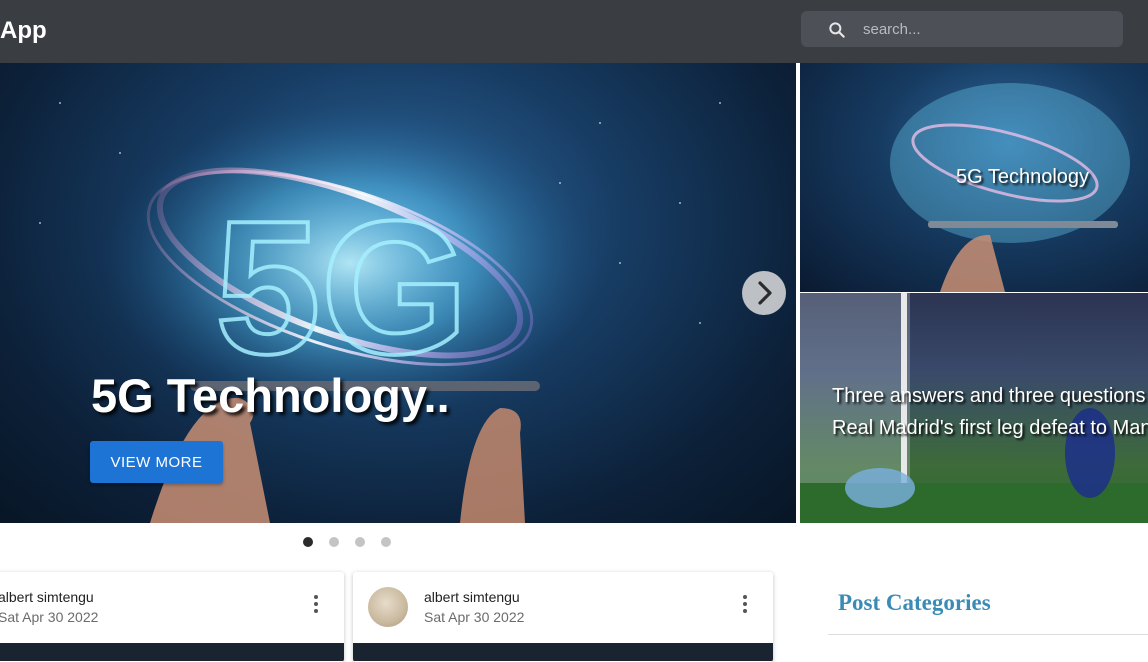  What do you see at coordinates (347, 542) in the screenshot?
I see `carousel-indicators` at bounding box center [347, 542].